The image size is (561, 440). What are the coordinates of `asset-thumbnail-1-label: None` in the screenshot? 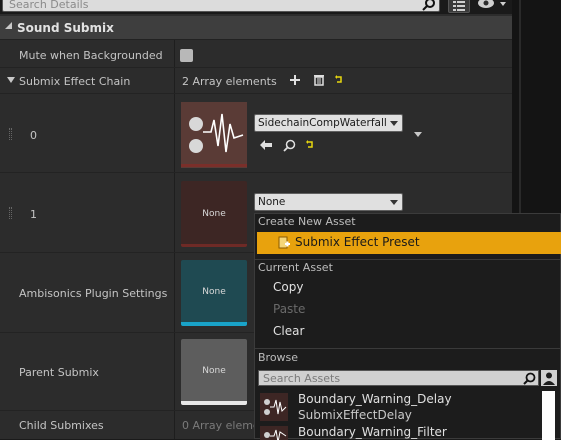 It's located at (214, 214).